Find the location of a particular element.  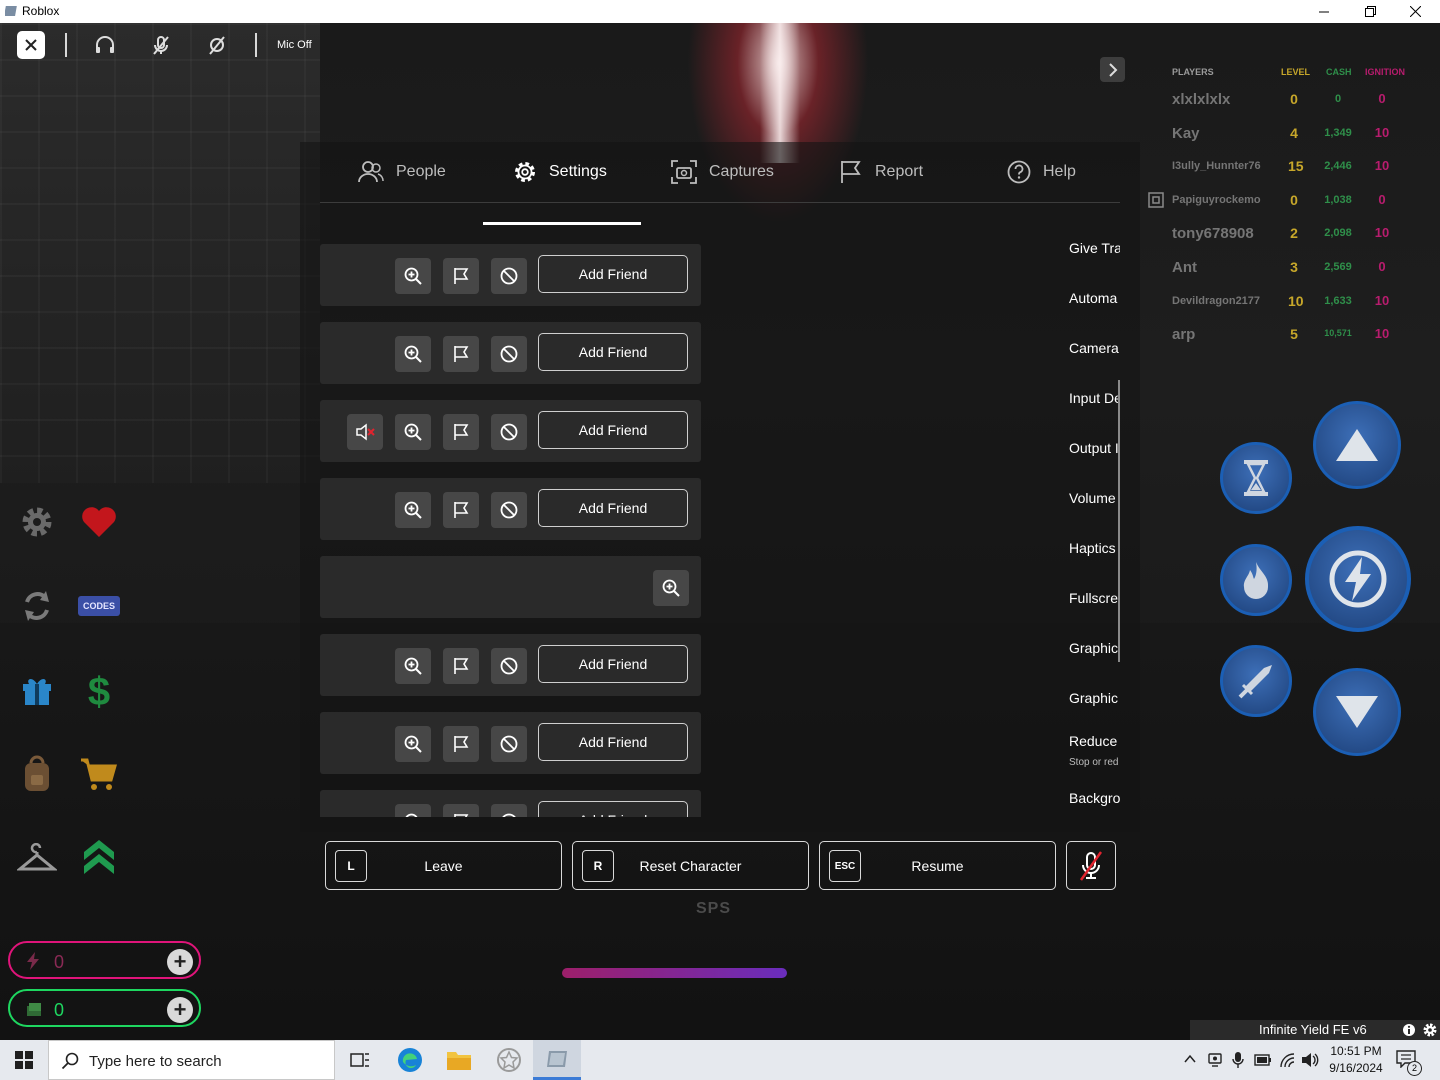

shop-currency-button: $ is located at coordinates (99, 690).